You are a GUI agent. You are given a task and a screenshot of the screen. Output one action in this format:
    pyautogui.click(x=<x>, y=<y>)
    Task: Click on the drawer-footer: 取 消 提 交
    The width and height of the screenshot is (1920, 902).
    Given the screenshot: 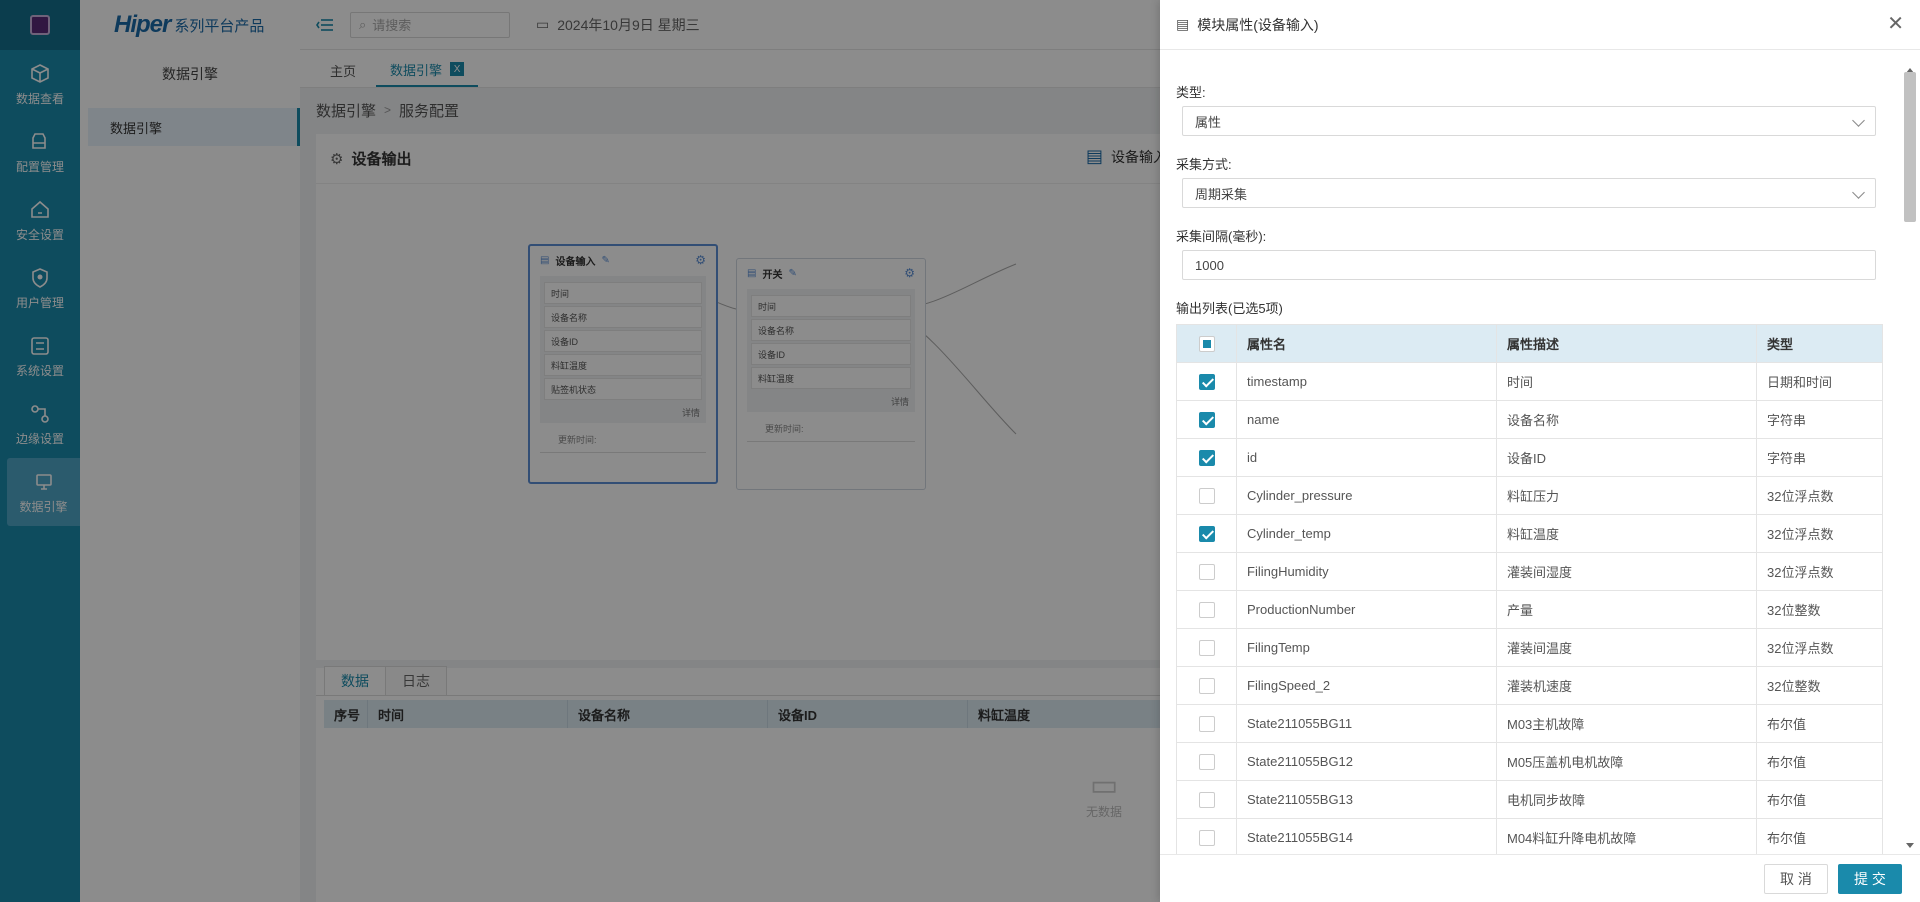 What is the action you would take?
    pyautogui.click(x=1540, y=878)
    